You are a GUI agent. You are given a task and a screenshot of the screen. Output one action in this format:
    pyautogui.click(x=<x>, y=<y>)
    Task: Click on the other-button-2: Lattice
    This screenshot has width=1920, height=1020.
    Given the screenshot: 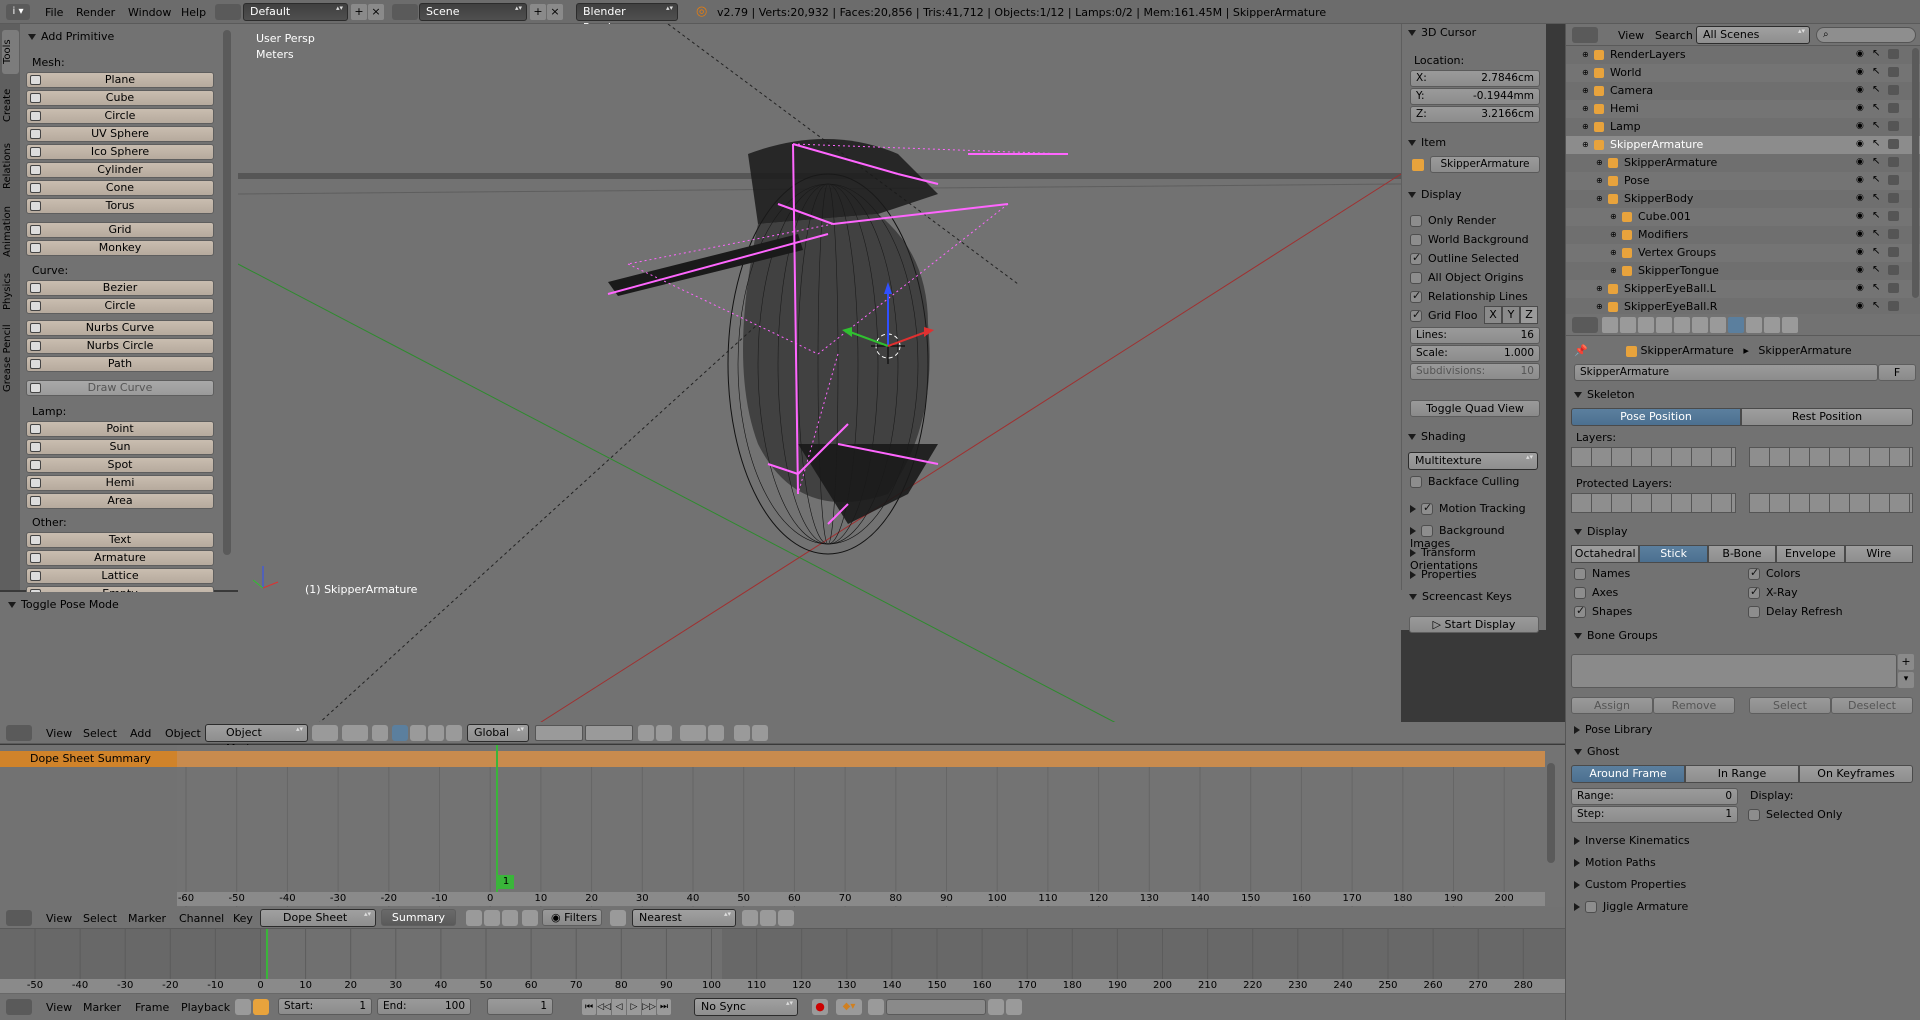 What is the action you would take?
    pyautogui.click(x=120, y=576)
    